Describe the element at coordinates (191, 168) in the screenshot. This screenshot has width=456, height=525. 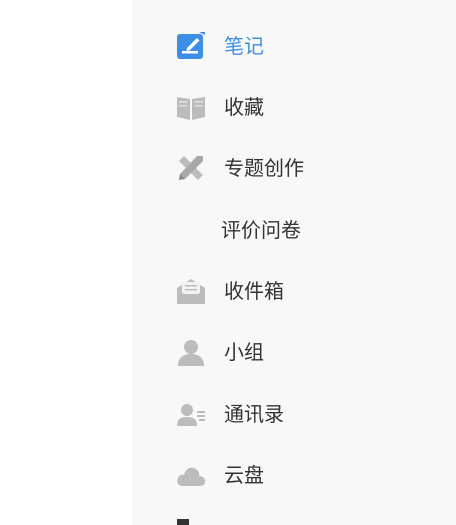
I see `pencil-ruler-icon` at that location.